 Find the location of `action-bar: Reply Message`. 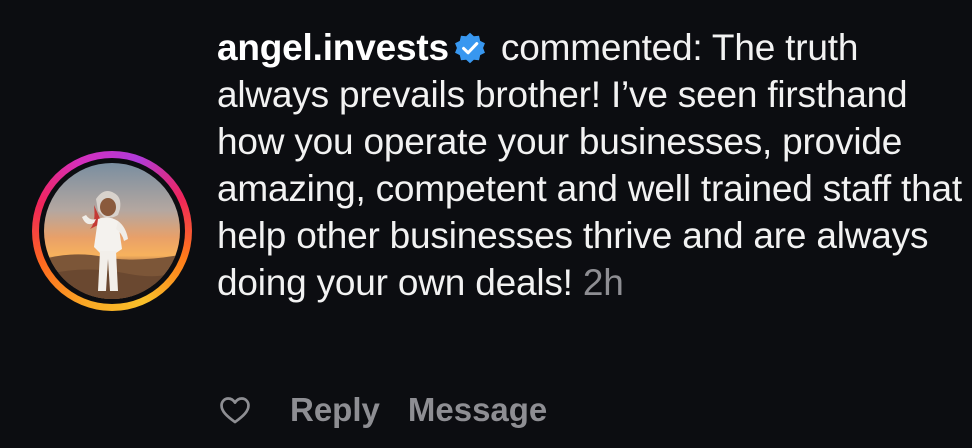

action-bar: Reply Message is located at coordinates (382, 410).